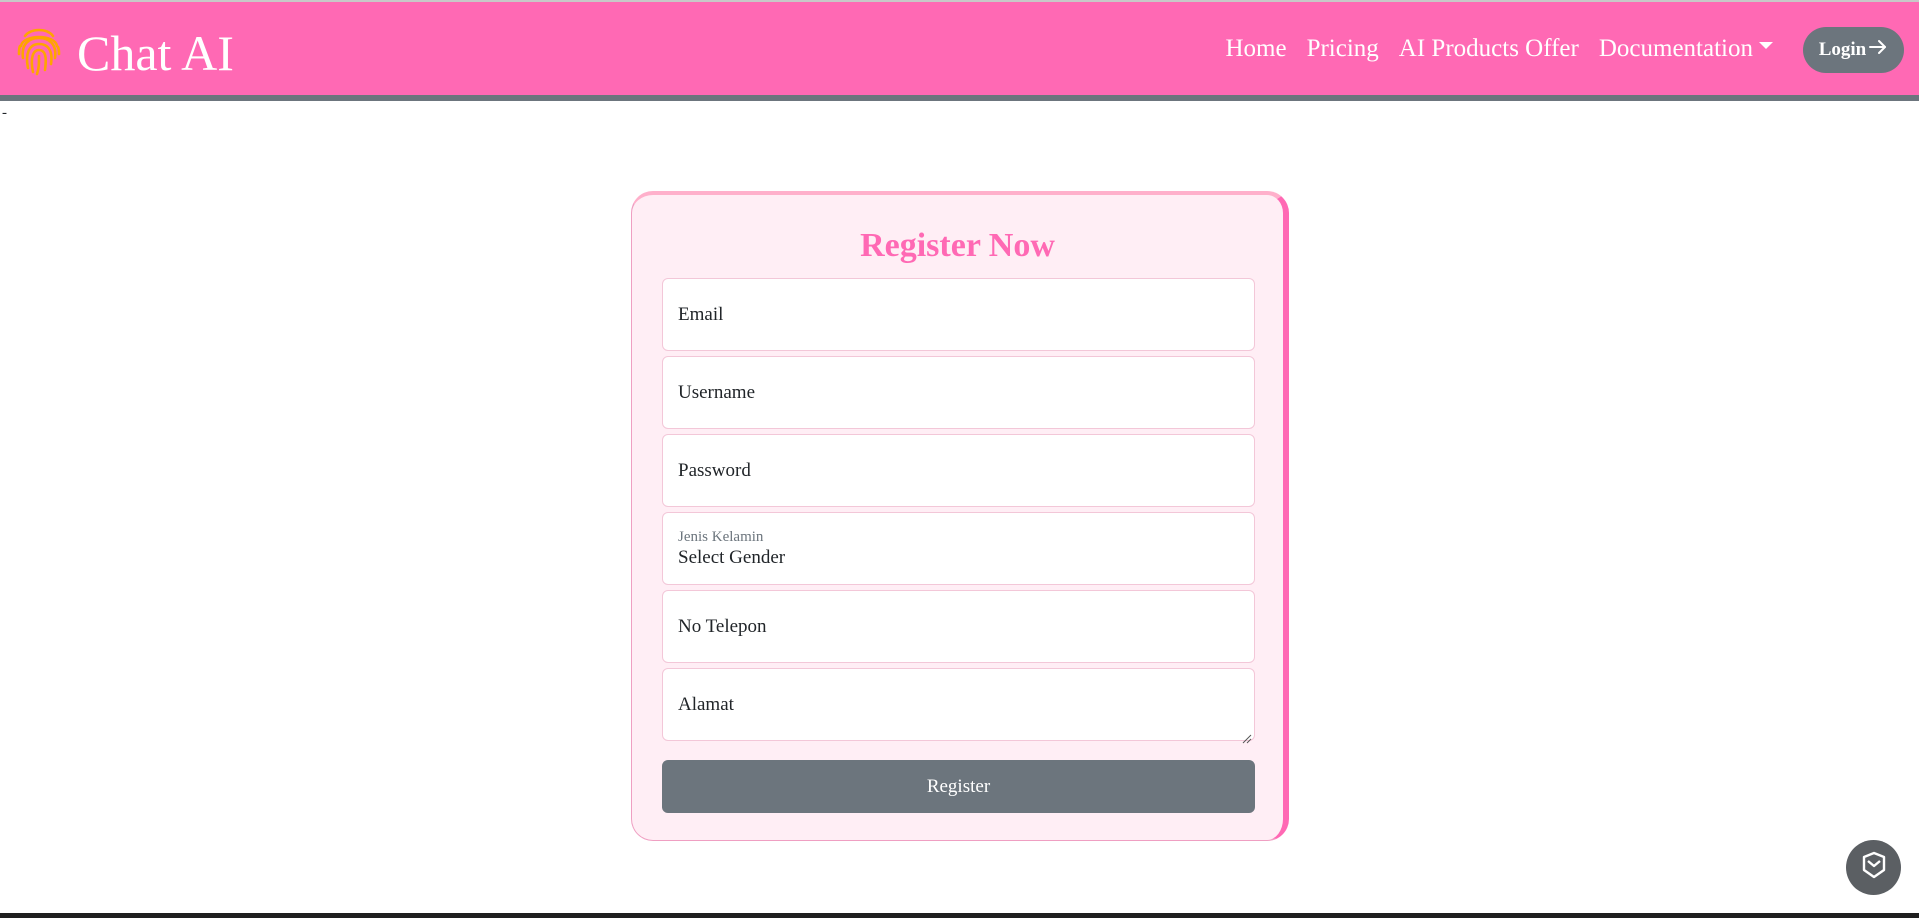  What do you see at coordinates (958, 314) in the screenshot?
I see `email-field: Email` at bounding box center [958, 314].